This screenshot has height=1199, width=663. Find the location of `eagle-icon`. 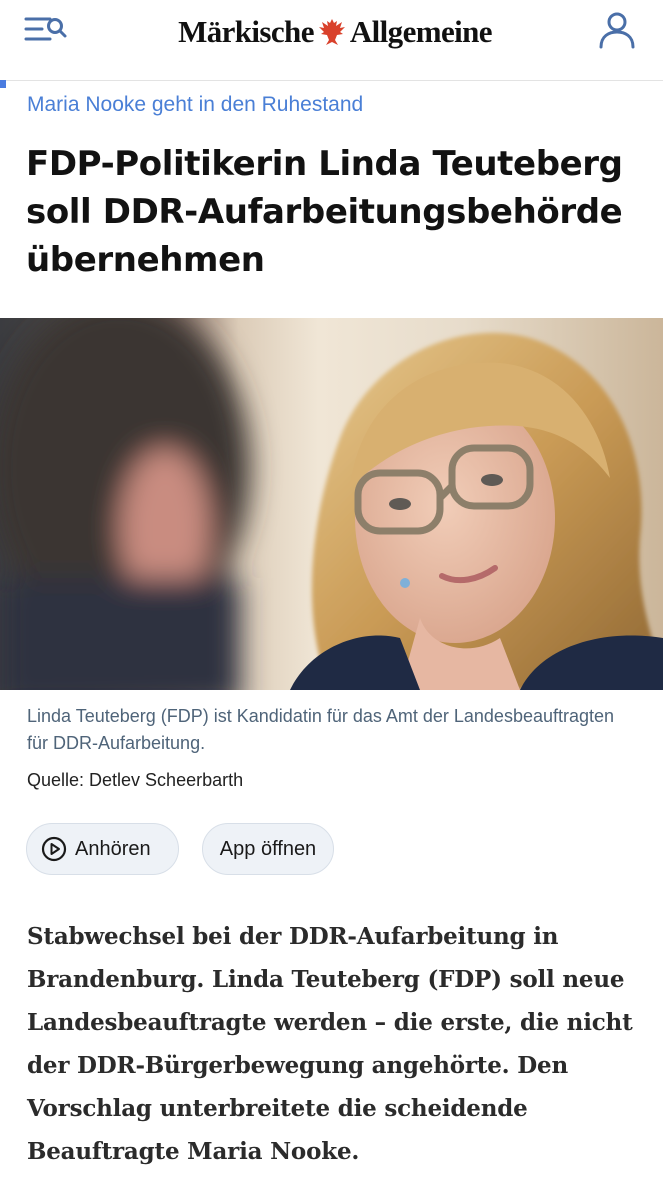

eagle-icon is located at coordinates (332, 32).